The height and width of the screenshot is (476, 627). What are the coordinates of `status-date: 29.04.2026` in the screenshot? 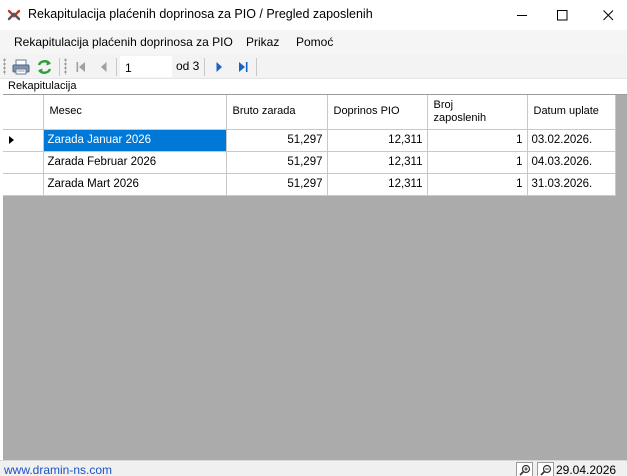 It's located at (586, 469).